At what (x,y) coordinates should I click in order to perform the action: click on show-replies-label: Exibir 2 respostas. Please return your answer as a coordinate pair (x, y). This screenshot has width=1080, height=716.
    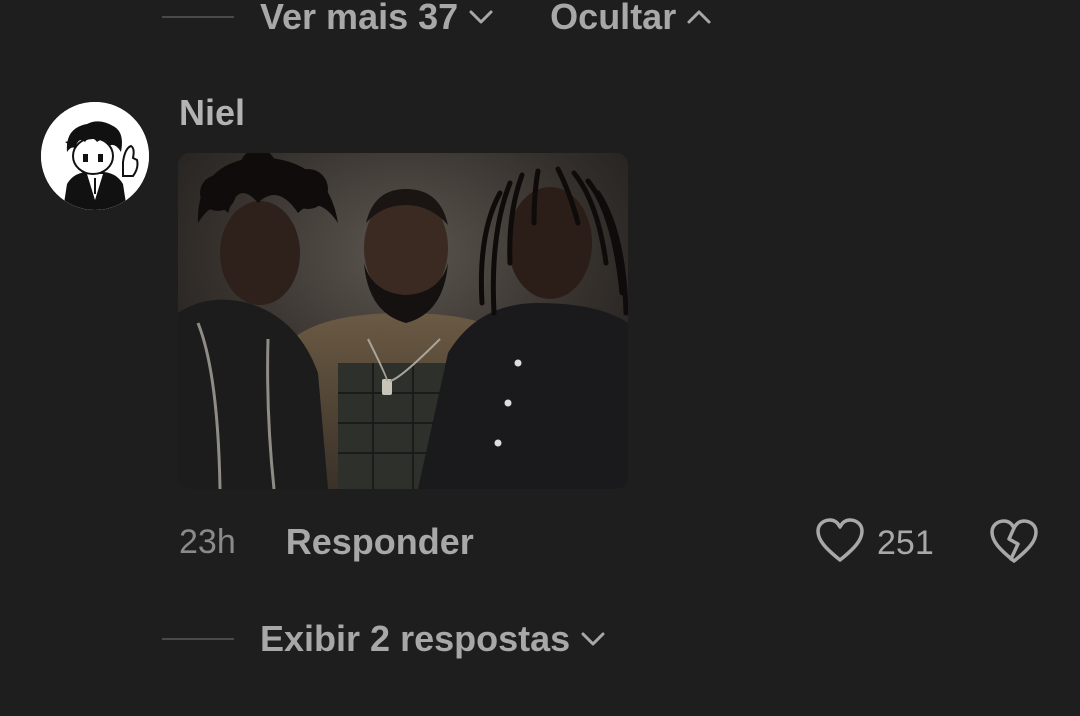
    Looking at the image, I should click on (415, 638).